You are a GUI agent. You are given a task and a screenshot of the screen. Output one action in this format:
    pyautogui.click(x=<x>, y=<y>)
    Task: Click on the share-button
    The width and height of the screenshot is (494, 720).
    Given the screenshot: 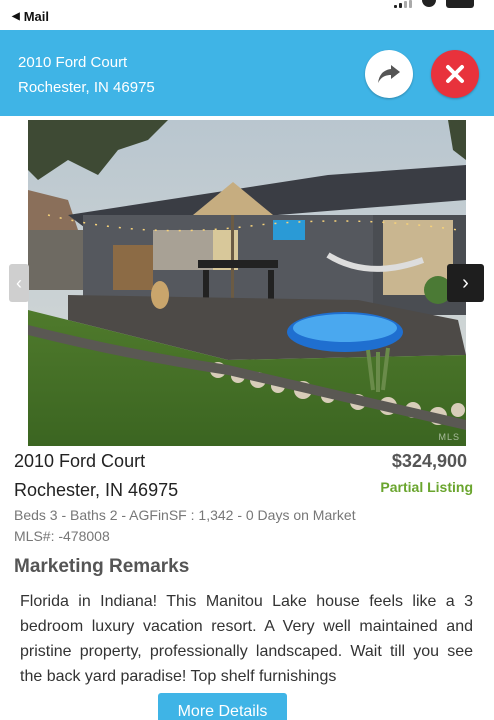 What is the action you would take?
    pyautogui.click(x=389, y=74)
    